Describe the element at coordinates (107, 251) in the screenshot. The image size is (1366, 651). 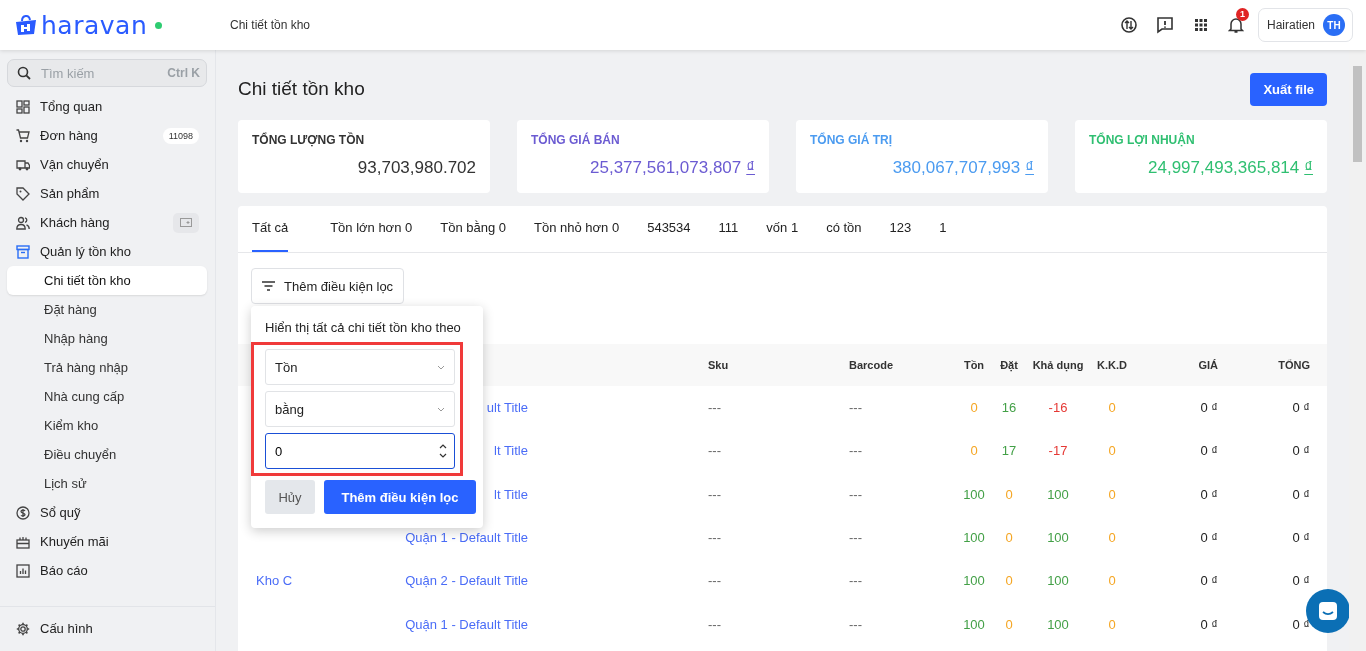
I see `sidebar-item: Quản lý tồn kho` at that location.